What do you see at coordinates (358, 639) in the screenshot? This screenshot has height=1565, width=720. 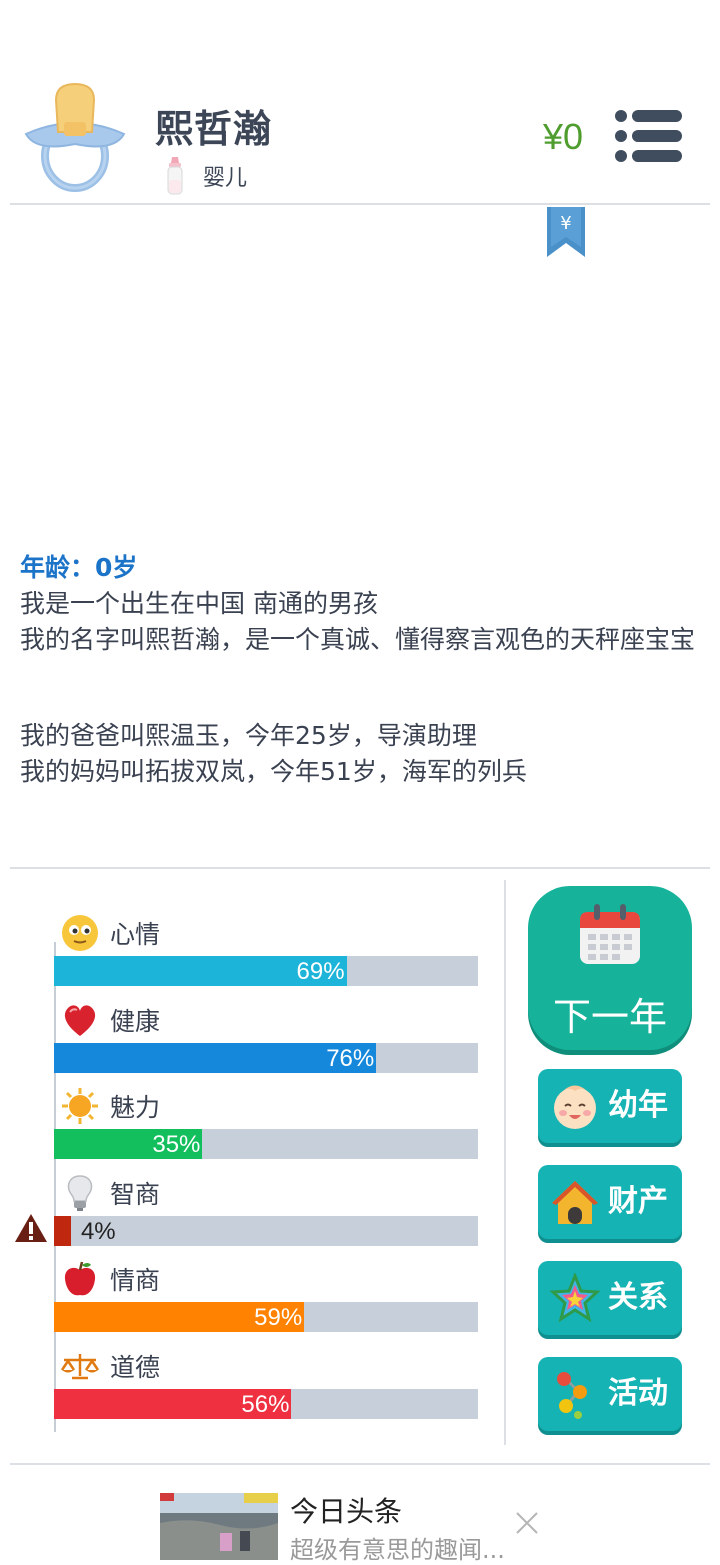 I see `story-line: 我的名字叫熙哲瀚，是一个真诚、懂得察言观色的天秤座宝宝` at bounding box center [358, 639].